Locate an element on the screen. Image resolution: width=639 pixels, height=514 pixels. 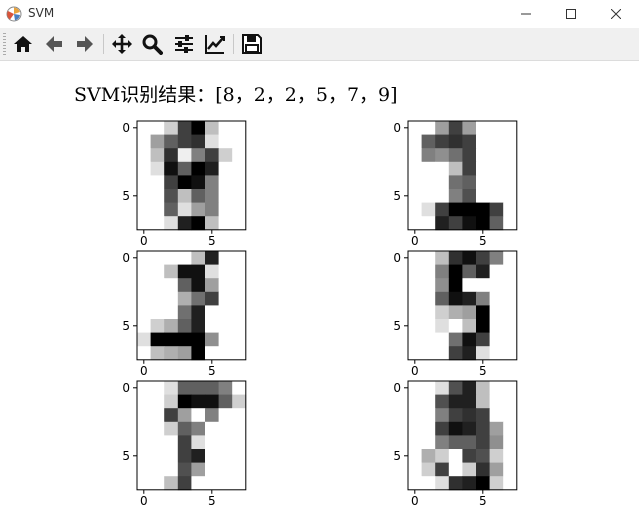
y-tick-label: 0 is located at coordinates (397, 128).